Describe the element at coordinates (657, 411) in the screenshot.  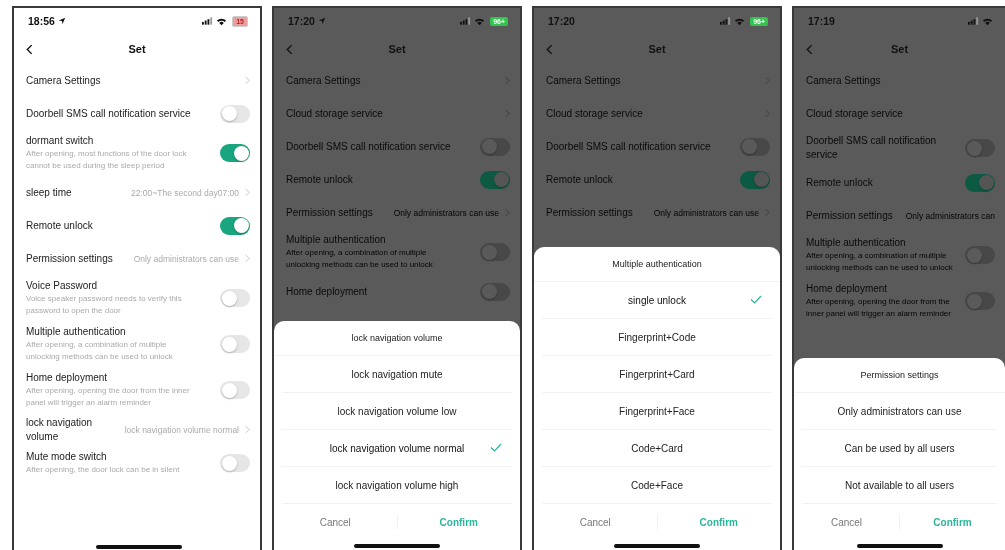
I see `sheet-option: Fingerprint+Face` at that location.